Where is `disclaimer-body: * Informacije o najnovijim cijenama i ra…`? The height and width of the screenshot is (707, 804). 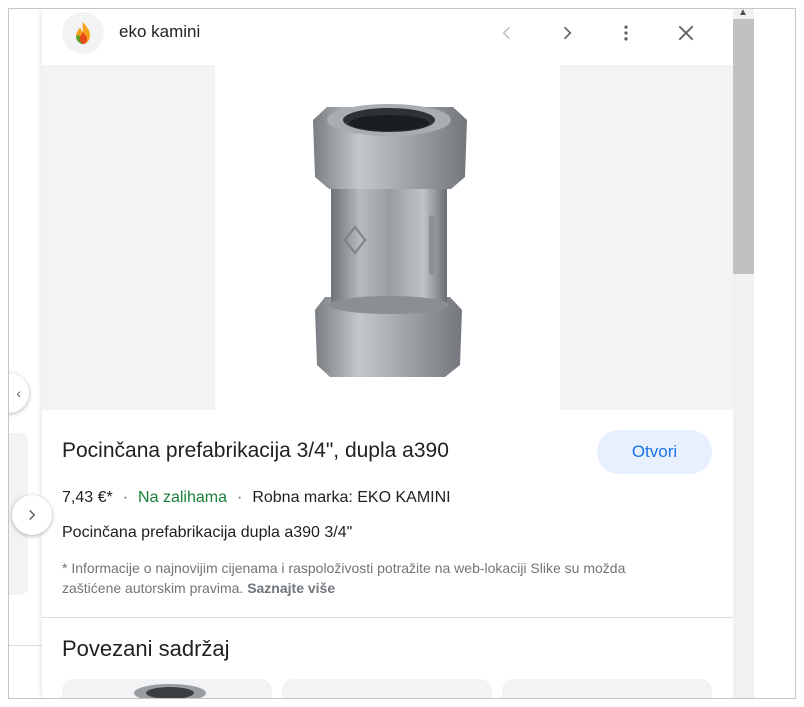 disclaimer-body: * Informacije o najnovijim cijenama i ra… is located at coordinates (344, 578).